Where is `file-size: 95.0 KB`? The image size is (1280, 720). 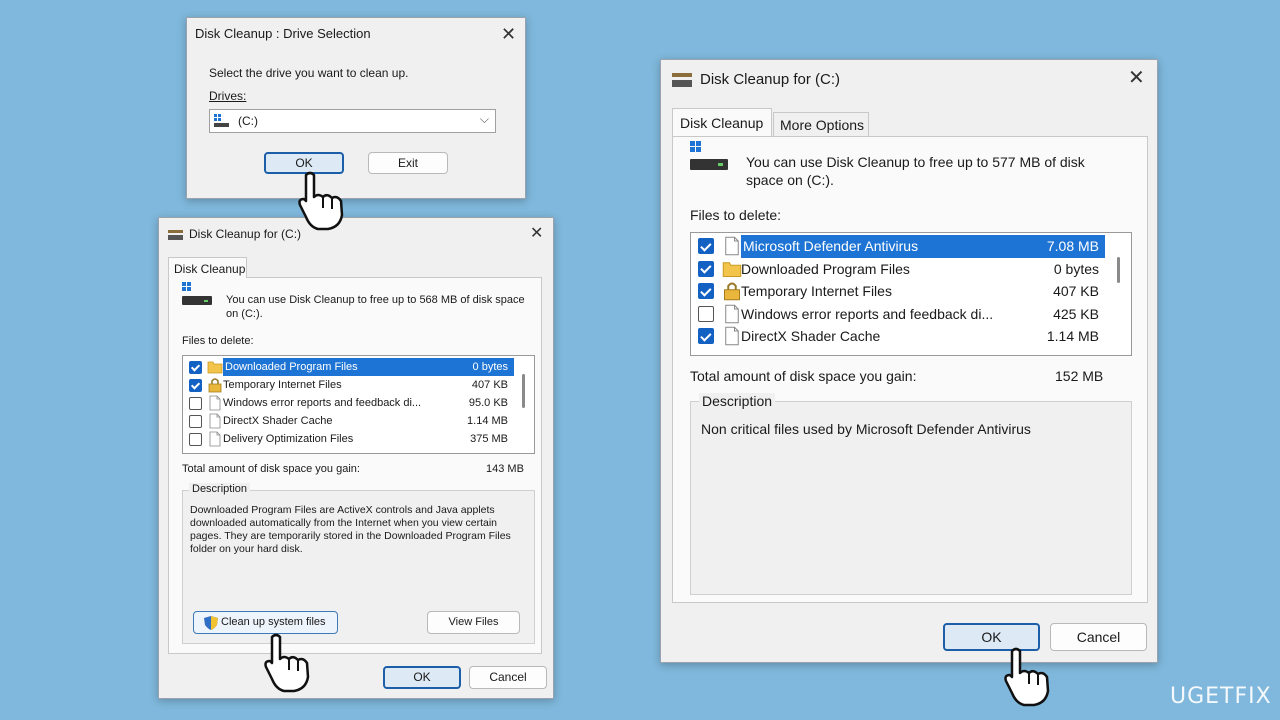 file-size: 95.0 KB is located at coordinates (488, 403).